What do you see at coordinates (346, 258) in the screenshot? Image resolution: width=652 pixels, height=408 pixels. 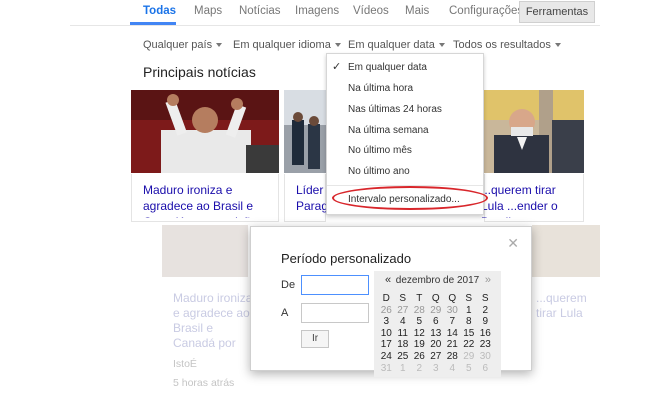 I see `dialog-title: Período personalizado` at bounding box center [346, 258].